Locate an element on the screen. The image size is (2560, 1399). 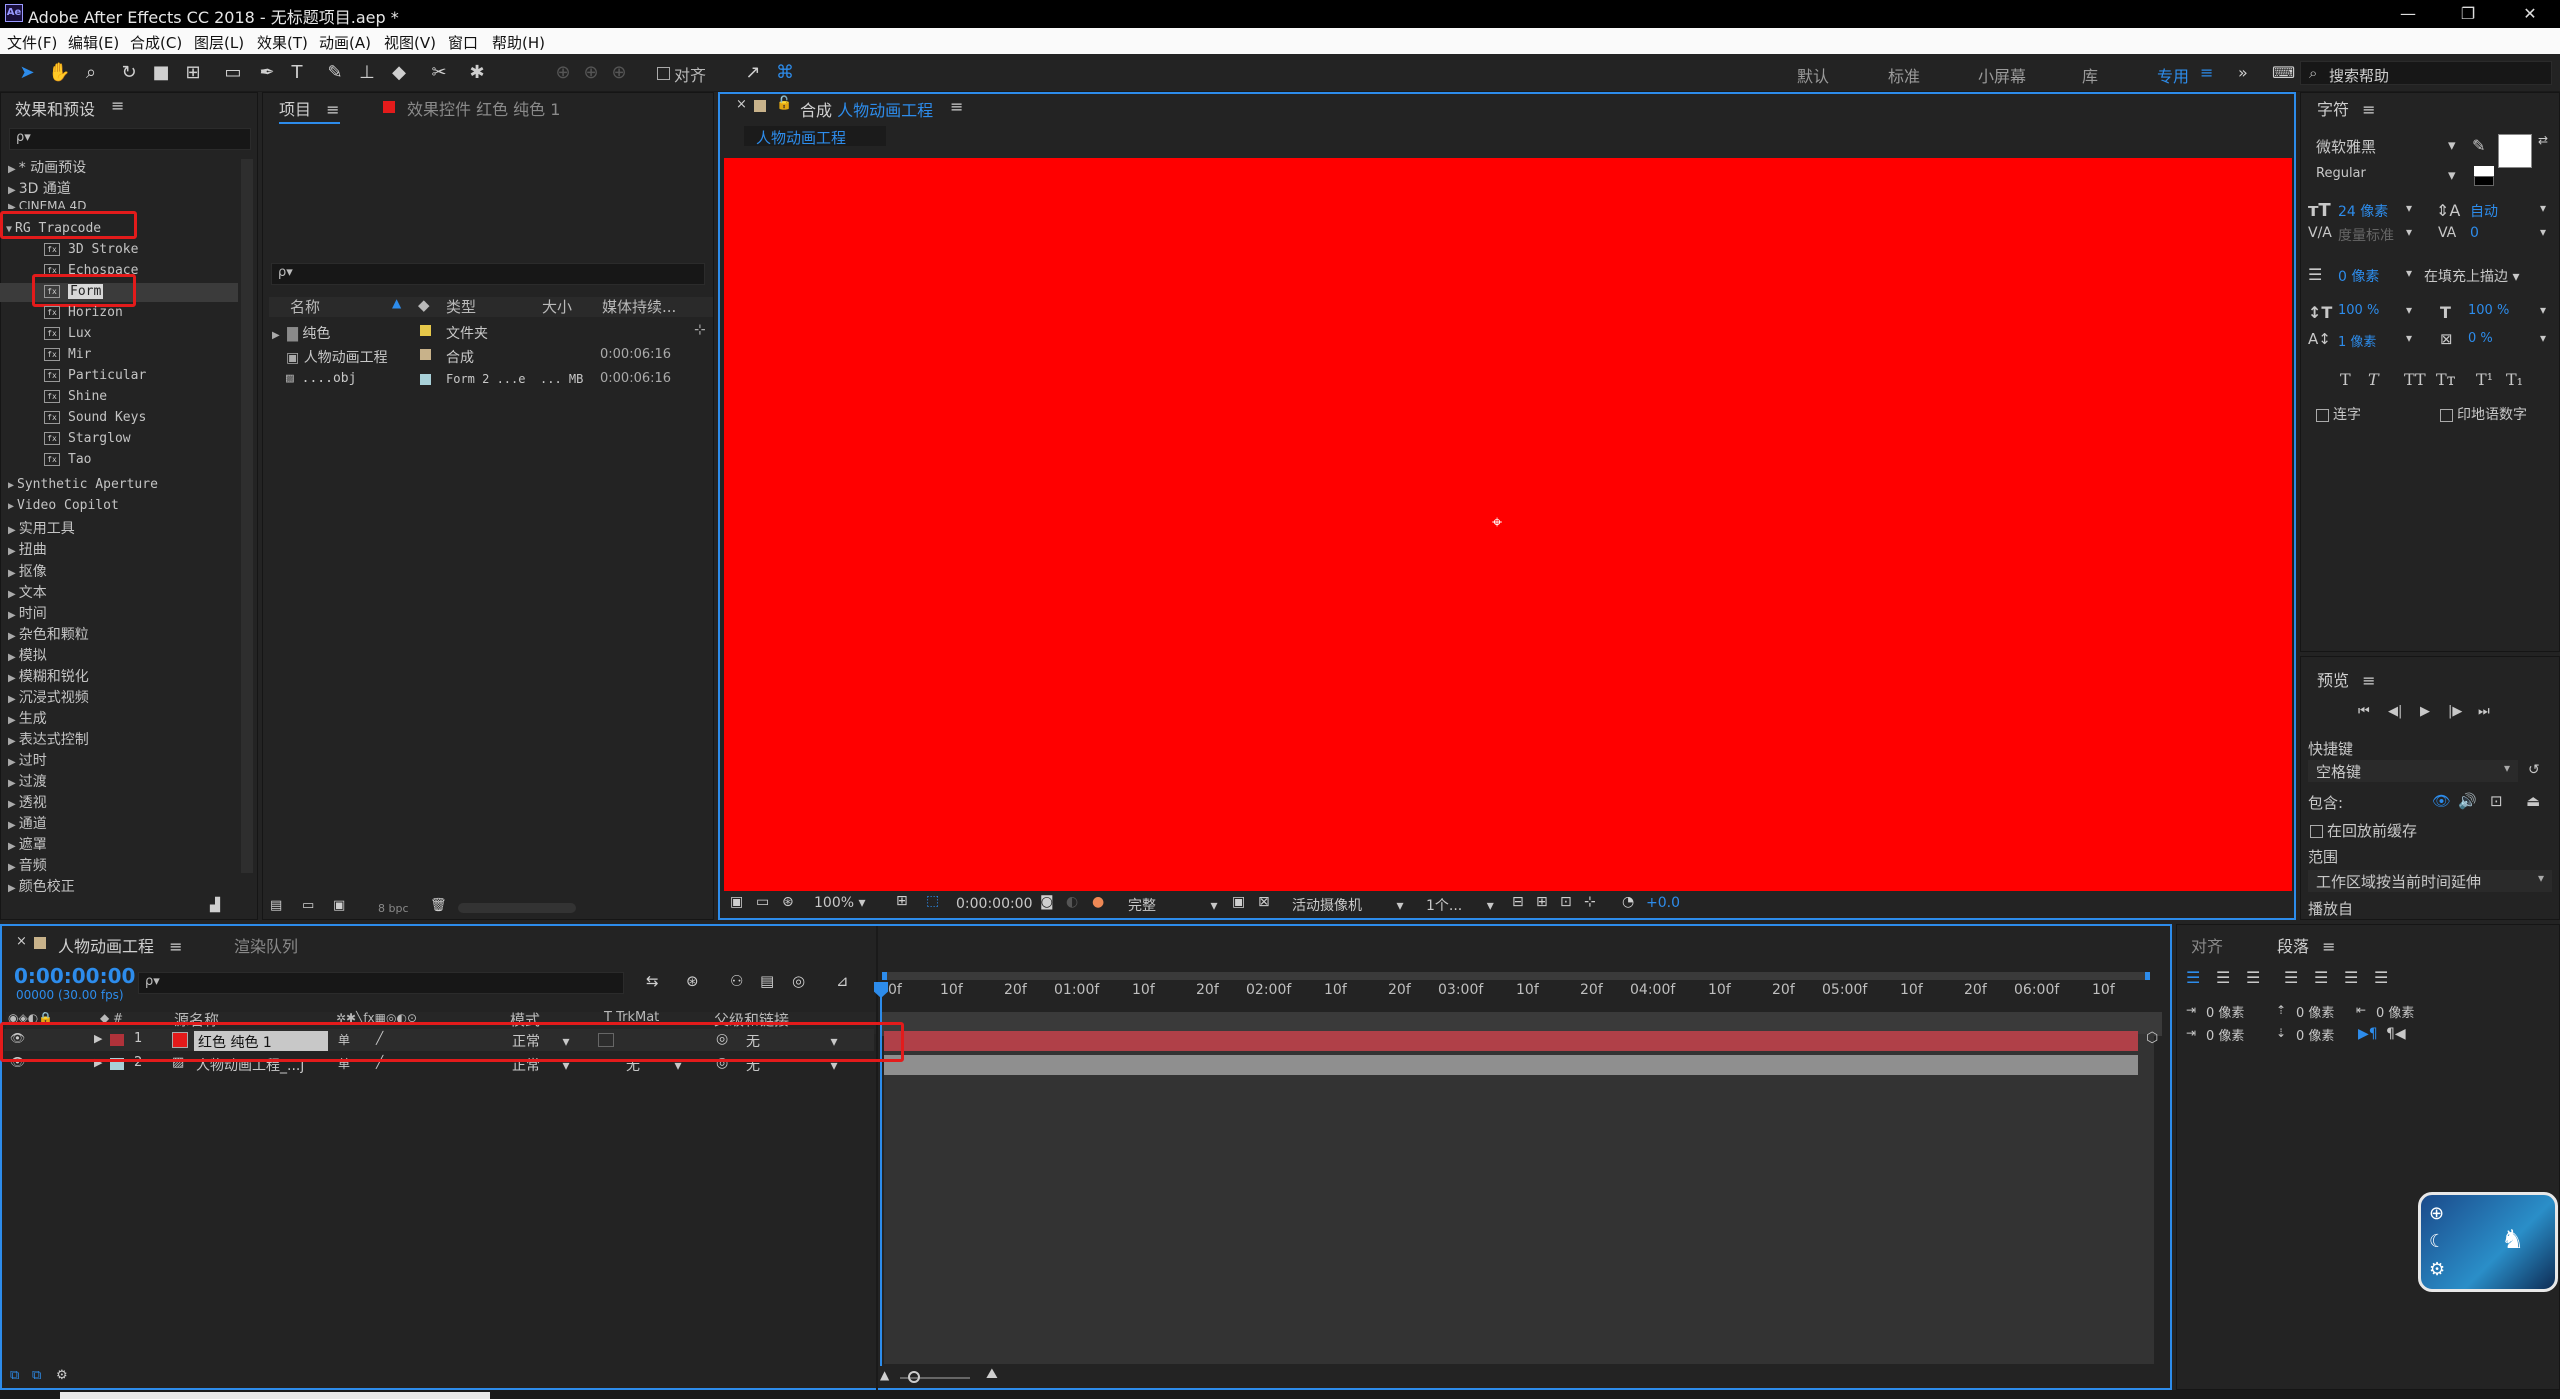
menu-effect: 效果(T) is located at coordinates (282, 42).